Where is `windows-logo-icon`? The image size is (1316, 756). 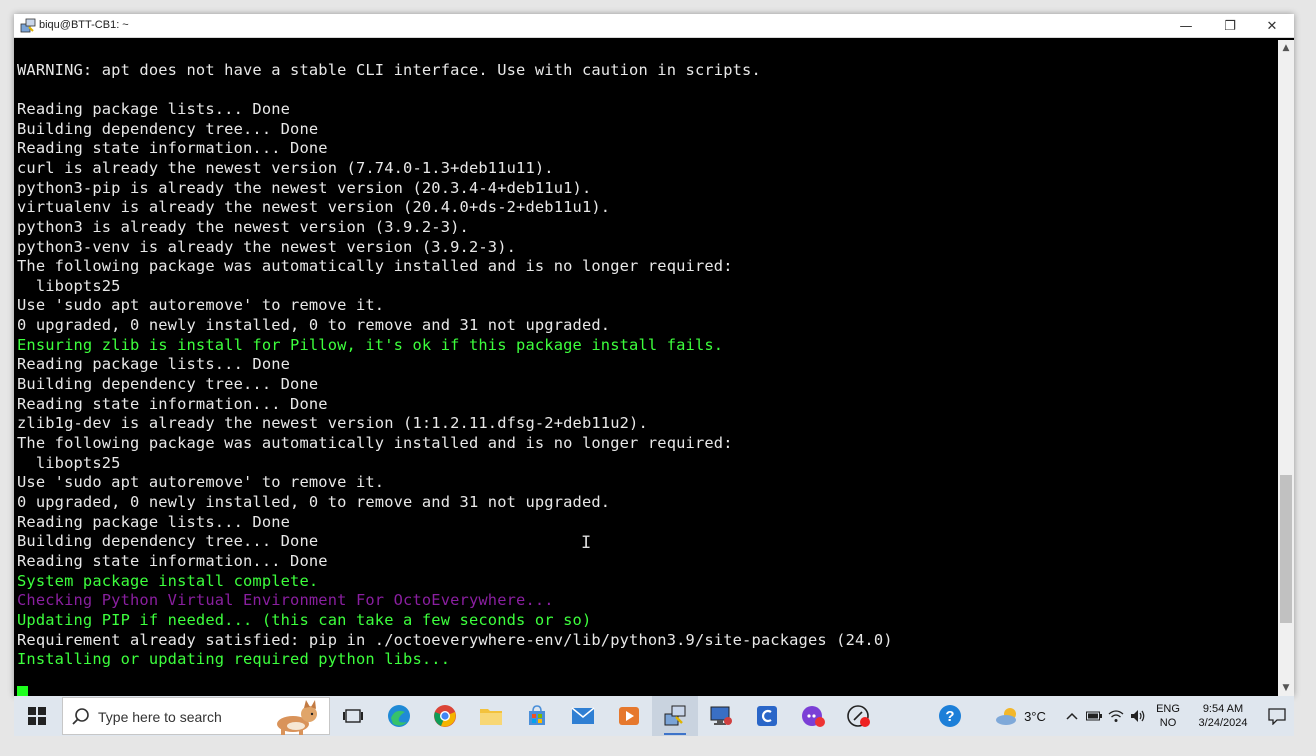 windows-logo-icon is located at coordinates (37, 716).